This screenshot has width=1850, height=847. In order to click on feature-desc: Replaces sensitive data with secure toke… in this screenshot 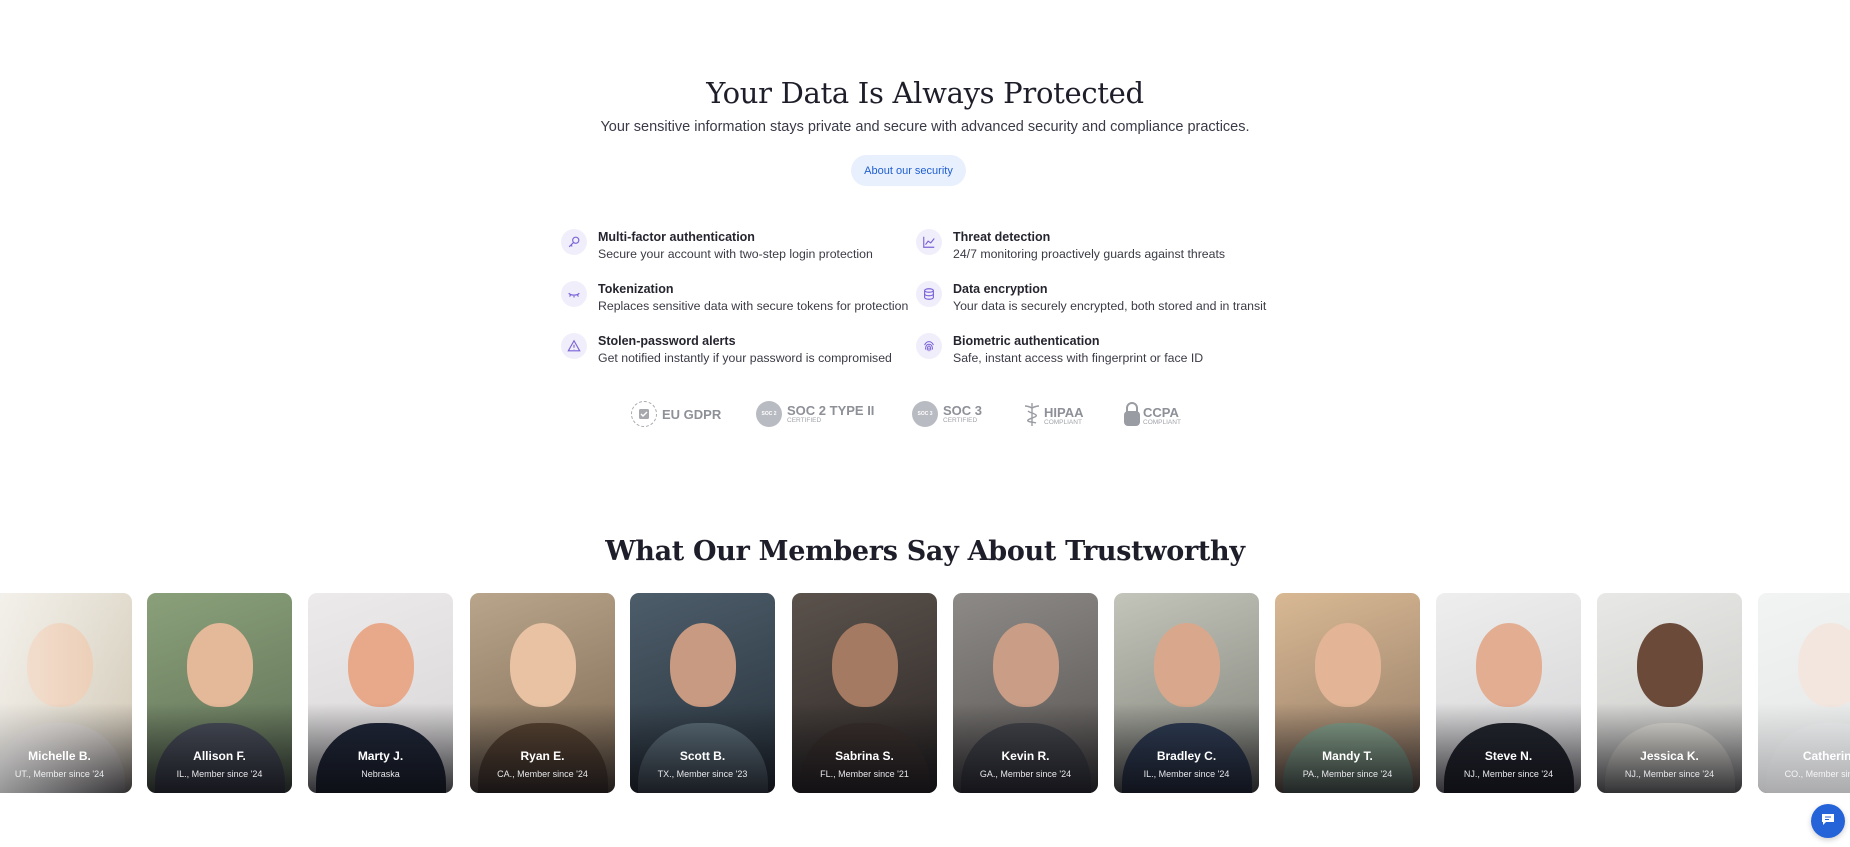, I will do `click(753, 306)`.